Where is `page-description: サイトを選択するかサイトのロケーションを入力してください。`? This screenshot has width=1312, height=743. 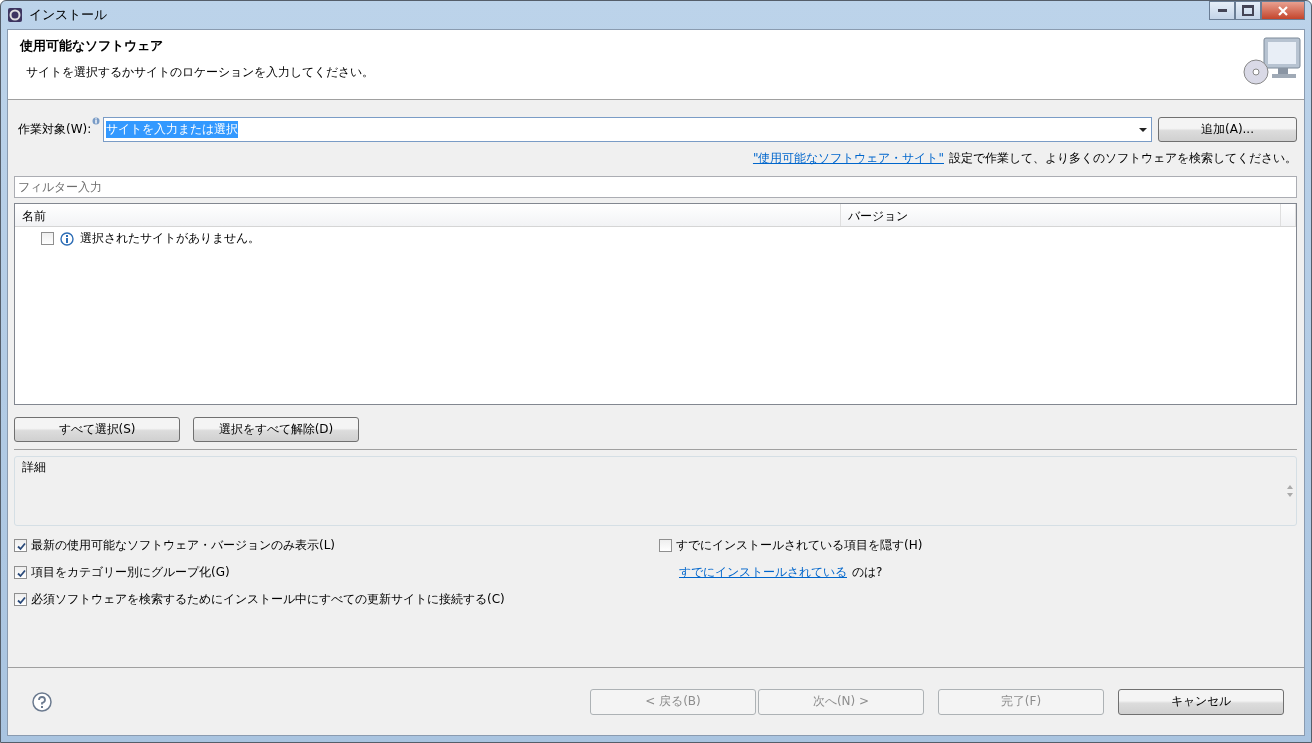 page-description: サイトを選択するかサイトのロケーションを入力してください。 is located at coordinates (199, 72).